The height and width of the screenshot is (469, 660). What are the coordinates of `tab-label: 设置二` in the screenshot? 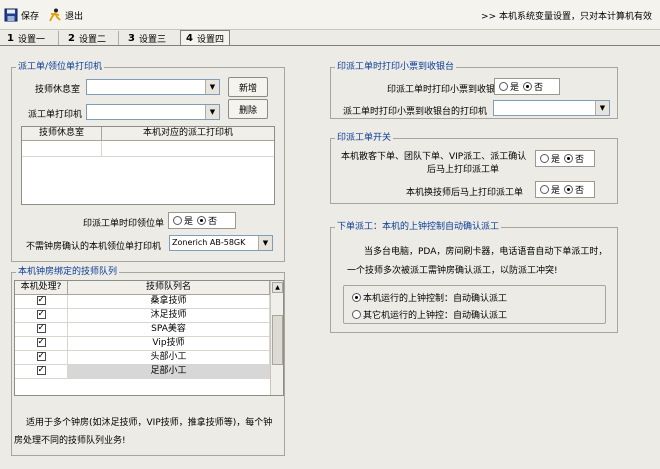 It's located at (92, 39).